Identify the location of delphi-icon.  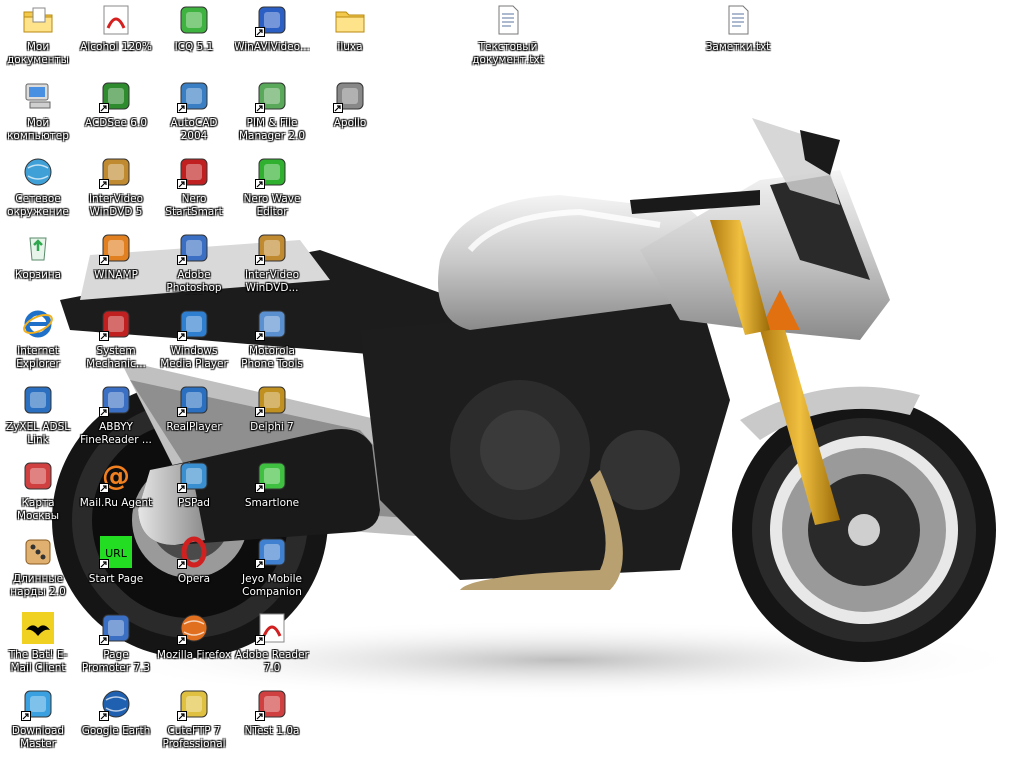
(271, 400).